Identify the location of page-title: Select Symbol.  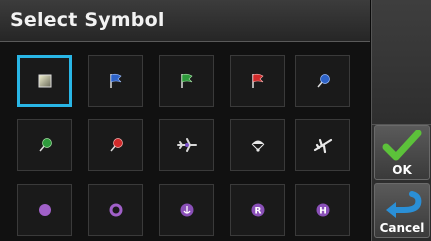
(87, 20).